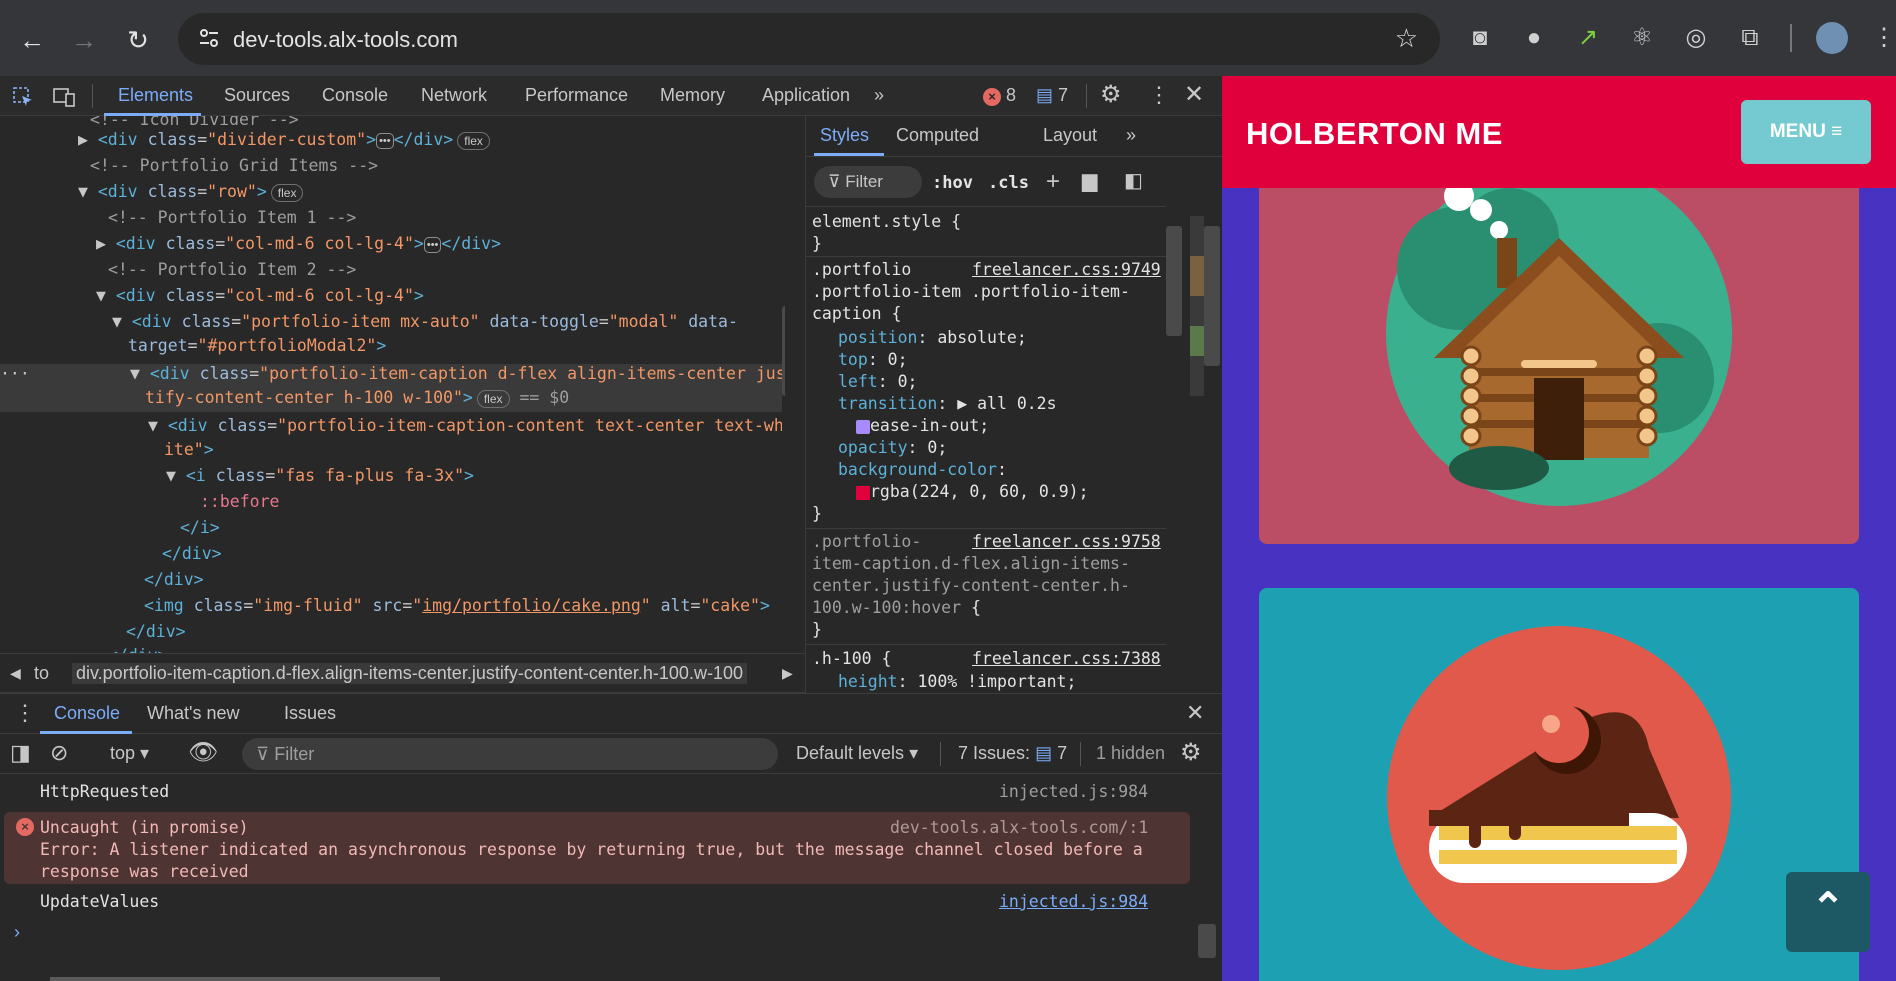 The image size is (1896, 981). Describe the element at coordinates (200, 527) in the screenshot. I see `dom-line: </i>` at that location.